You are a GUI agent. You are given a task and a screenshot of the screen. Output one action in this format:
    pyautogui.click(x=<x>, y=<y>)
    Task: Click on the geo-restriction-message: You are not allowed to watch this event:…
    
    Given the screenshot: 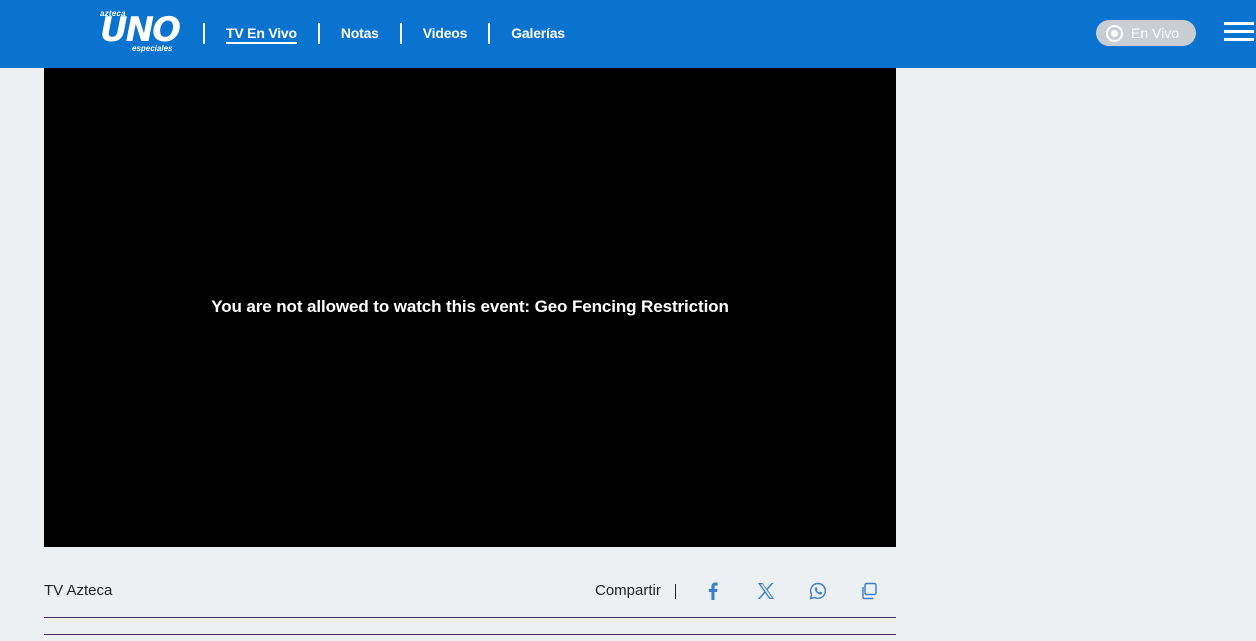 What is the action you would take?
    pyautogui.click(x=470, y=306)
    